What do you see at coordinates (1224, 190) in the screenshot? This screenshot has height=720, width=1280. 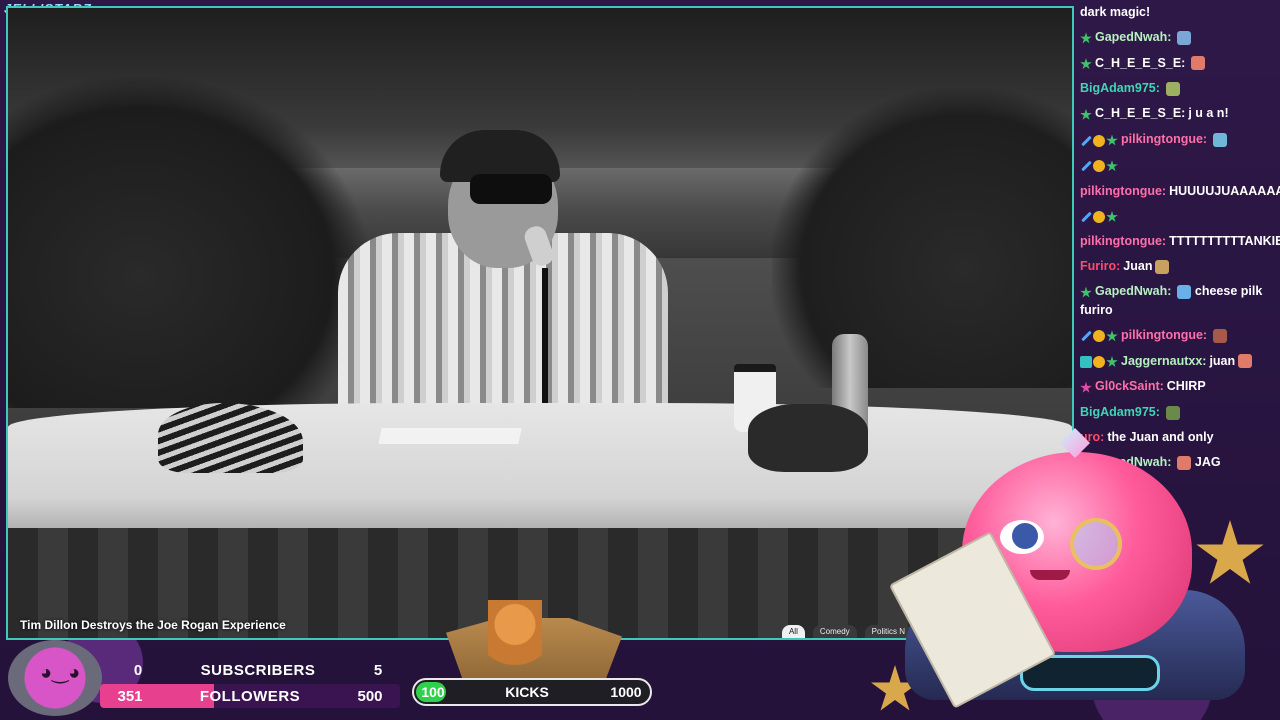 I see `chat-text: HUUUUJUAAAAAAAAN` at bounding box center [1224, 190].